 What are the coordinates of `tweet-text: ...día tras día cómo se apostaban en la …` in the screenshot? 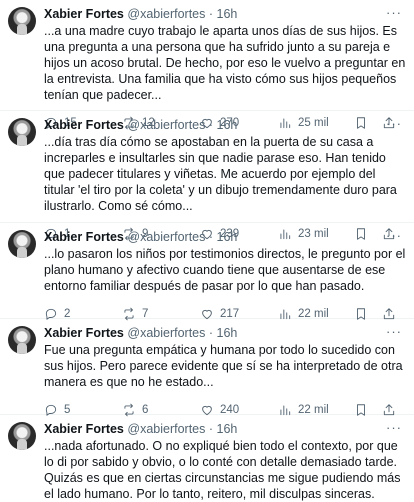 It's located at (220, 174).